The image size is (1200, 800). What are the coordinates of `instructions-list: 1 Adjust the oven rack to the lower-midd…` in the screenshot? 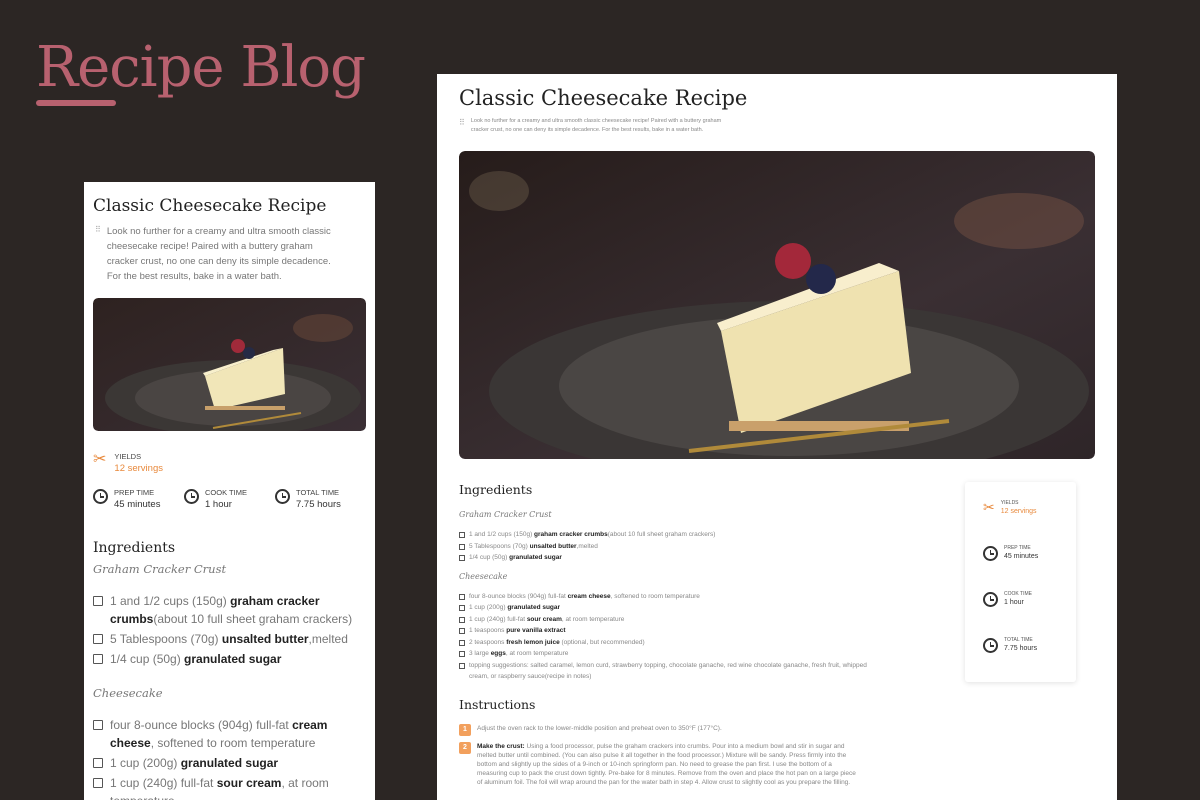 It's located at (659, 755).